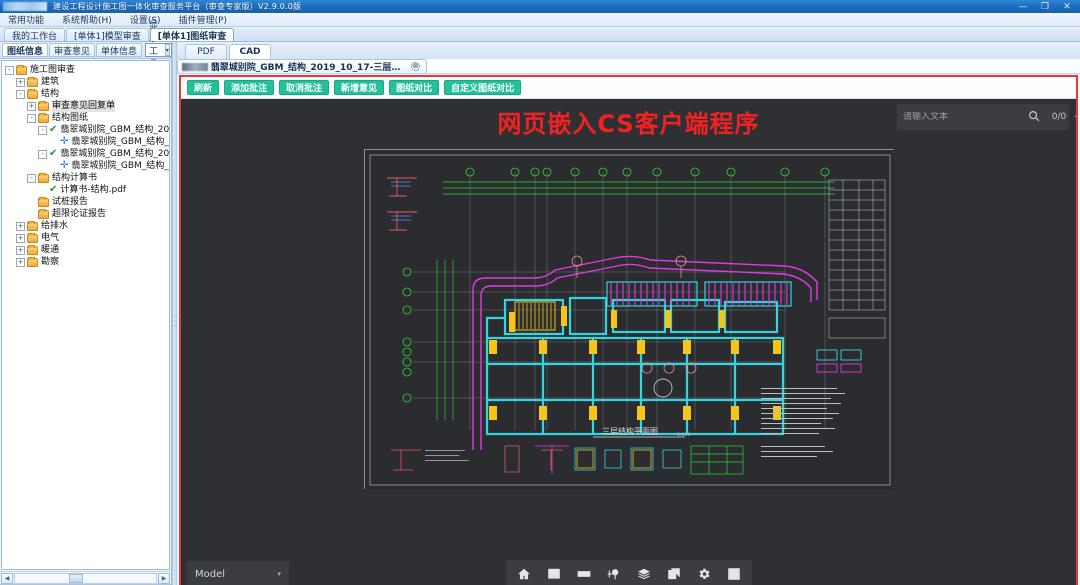 The width and height of the screenshot is (1080, 585). What do you see at coordinates (87, 94) in the screenshot?
I see `tree-node: - 结构` at bounding box center [87, 94].